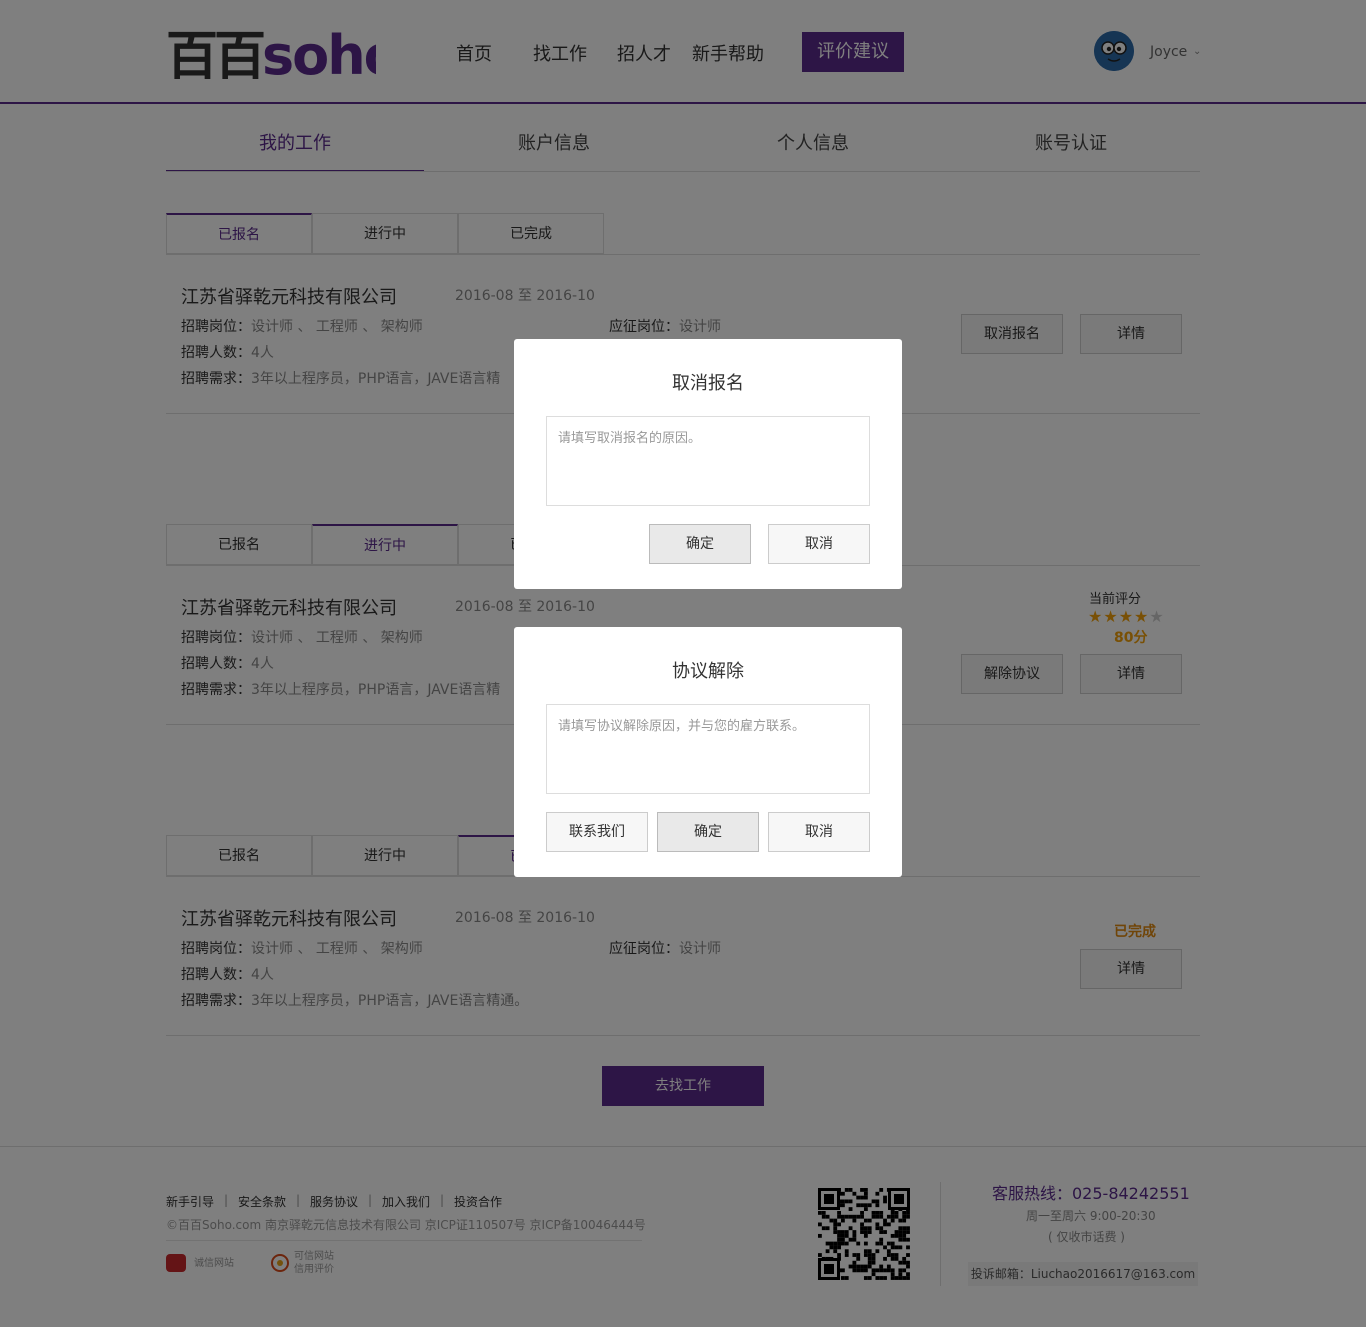 Image resolution: width=1366 pixels, height=1327 pixels. Describe the element at coordinates (708, 383) in the screenshot. I see `modal-title: 取消报名` at that location.